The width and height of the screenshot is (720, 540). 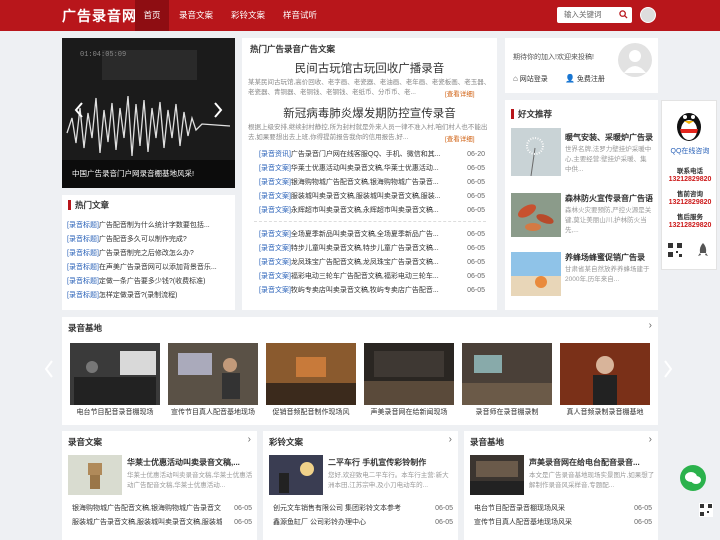 What do you see at coordinates (689, 124) in the screenshot?
I see `qq-penguin-icon` at bounding box center [689, 124].